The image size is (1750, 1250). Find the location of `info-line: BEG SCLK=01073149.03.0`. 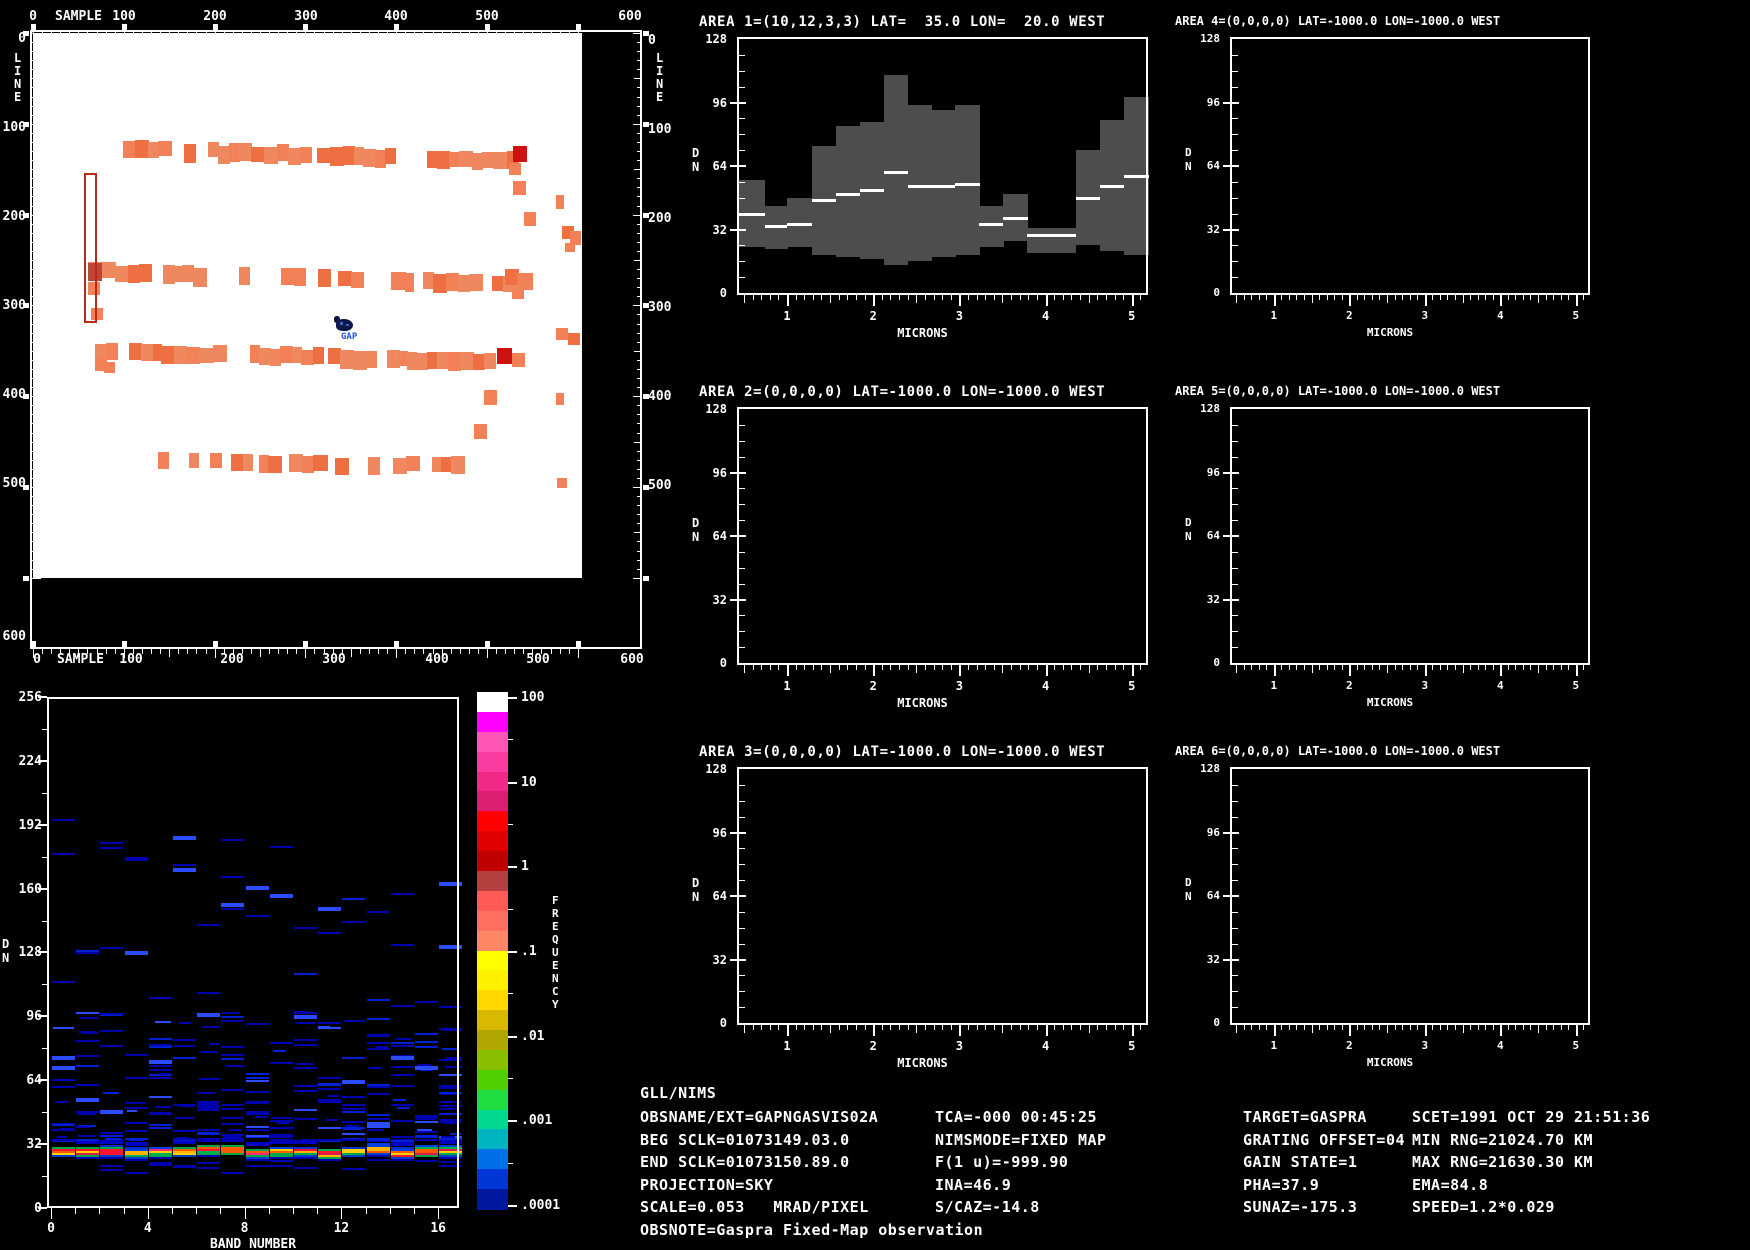

info-line: BEG SCLK=01073149.03.0 is located at coordinates (745, 1139).